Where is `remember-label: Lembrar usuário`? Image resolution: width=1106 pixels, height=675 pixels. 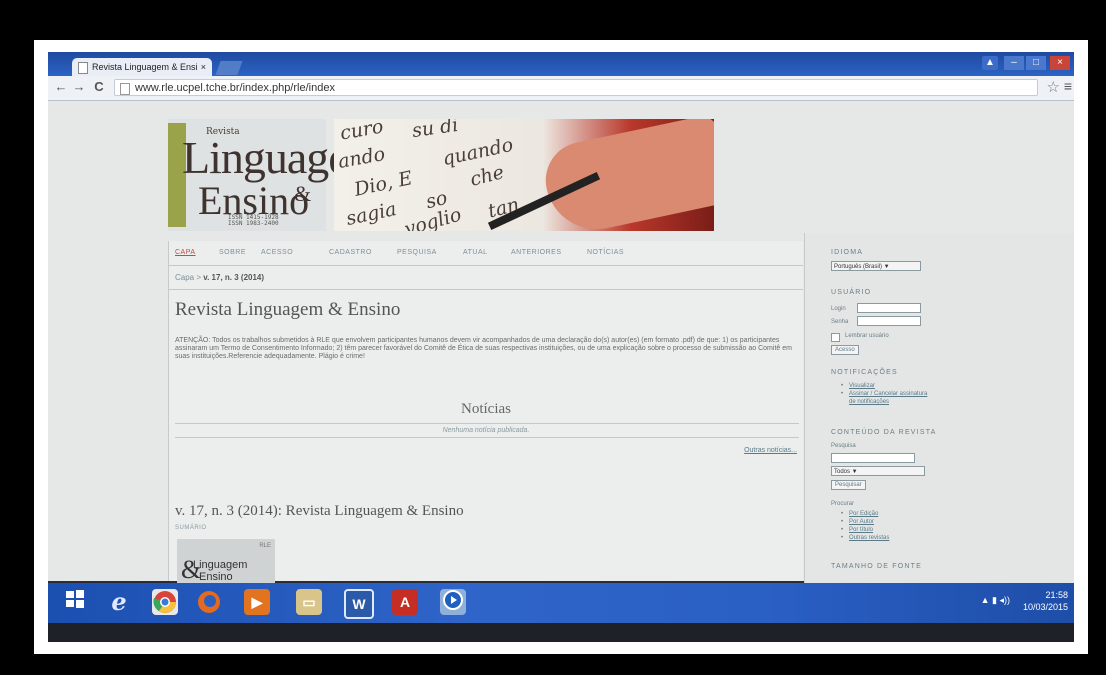
remember-label: Lembrar usuário is located at coordinates (867, 336).